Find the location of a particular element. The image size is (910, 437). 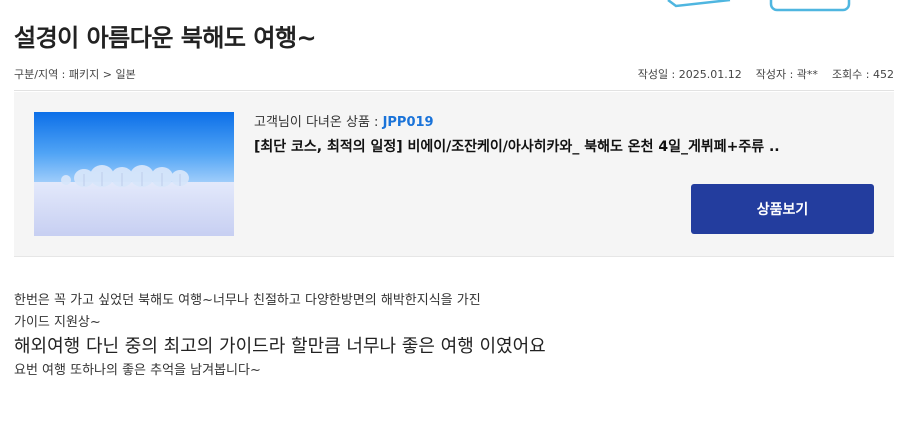

meta-divider is located at coordinates (454, 90).